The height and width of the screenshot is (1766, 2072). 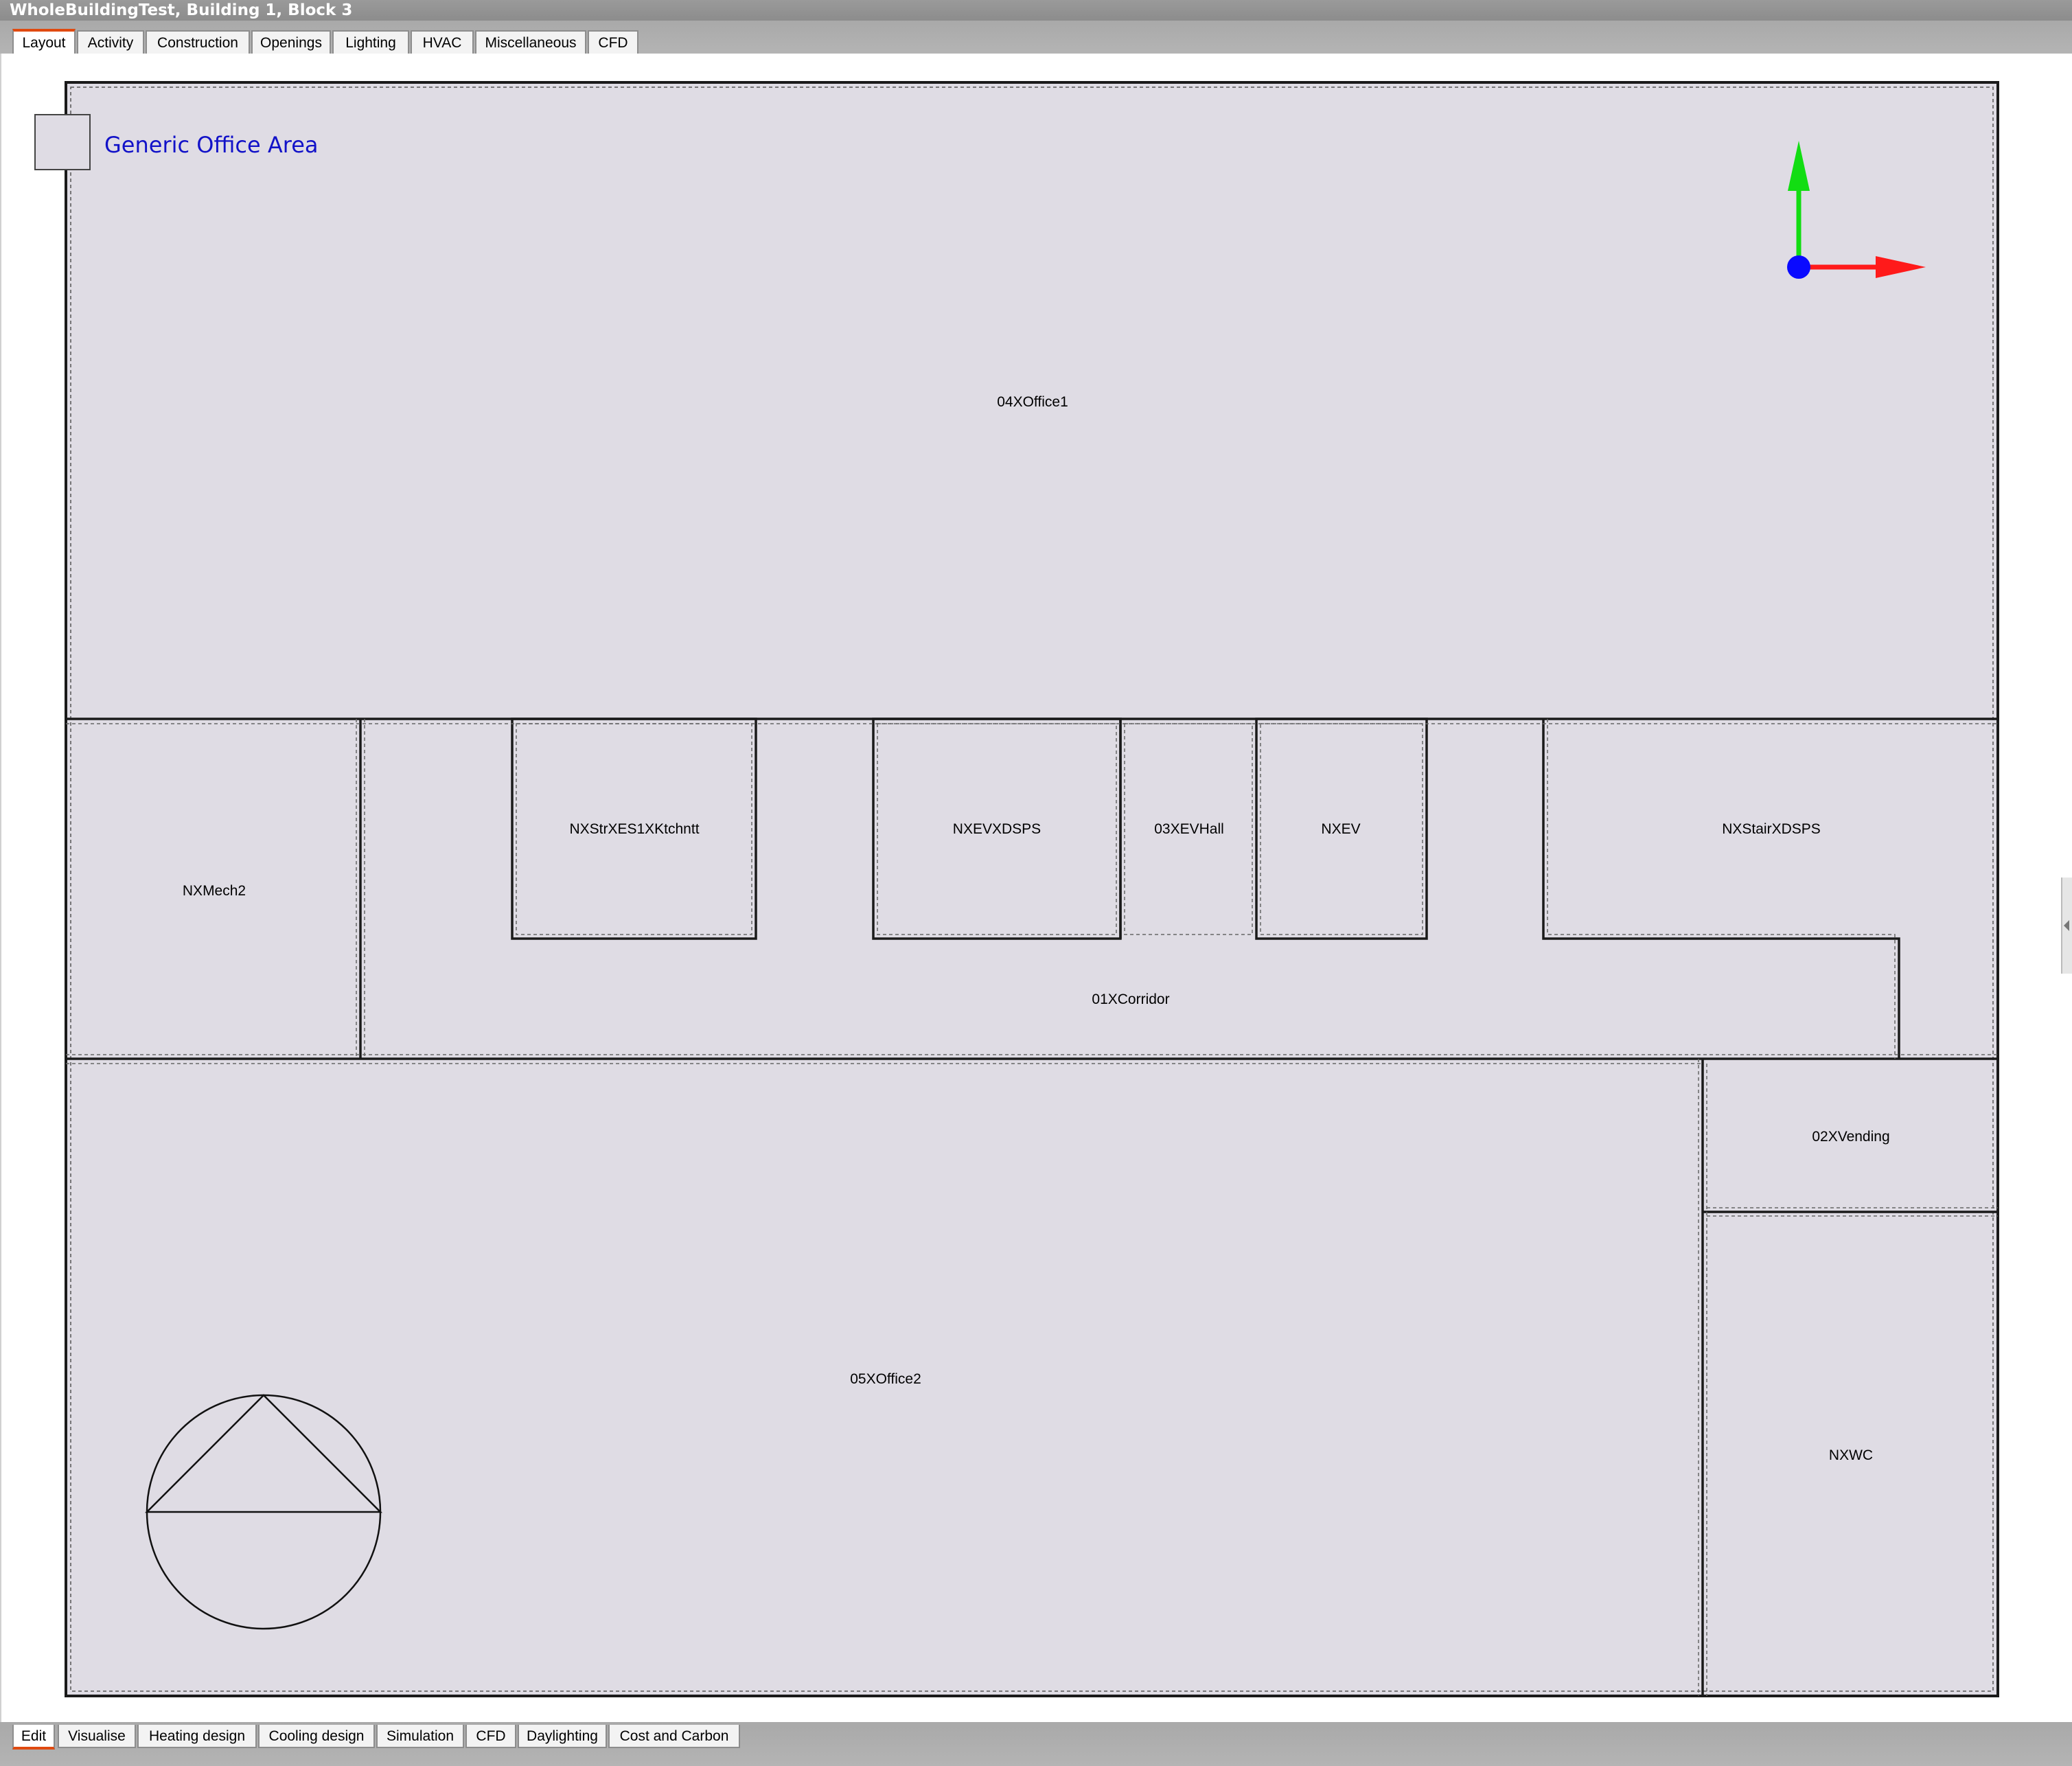 I want to click on tab-cfd-bottom: CFD, so click(x=490, y=1736).